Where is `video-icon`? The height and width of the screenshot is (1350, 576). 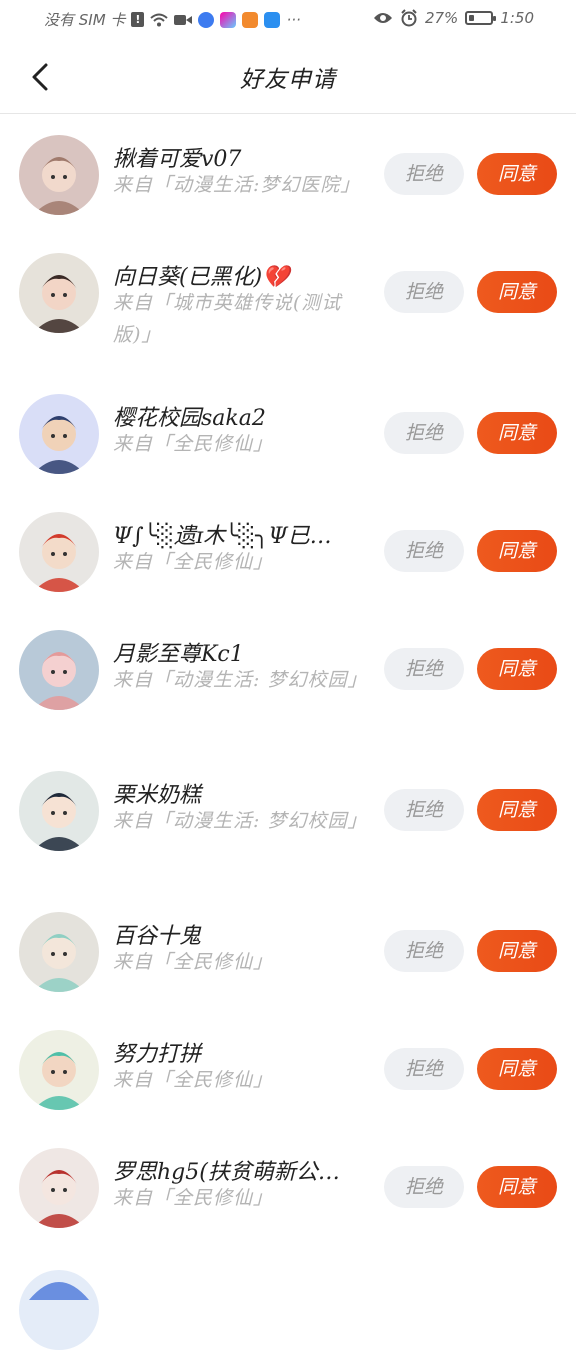 video-icon is located at coordinates (183, 19).